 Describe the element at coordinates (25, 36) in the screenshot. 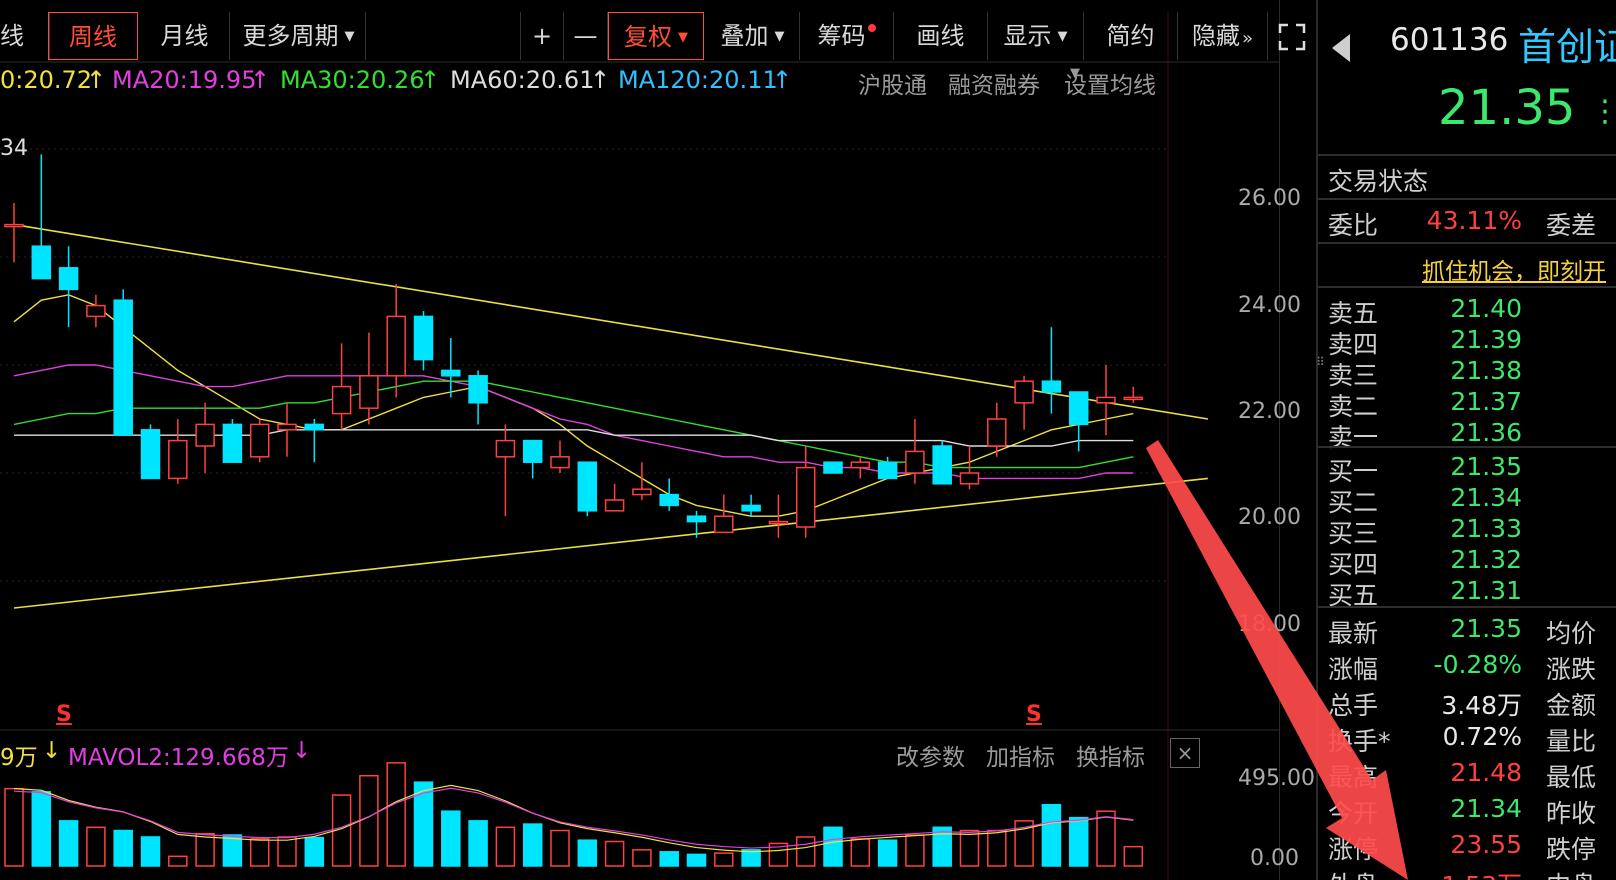

I see `tab-partial: 线` at that location.